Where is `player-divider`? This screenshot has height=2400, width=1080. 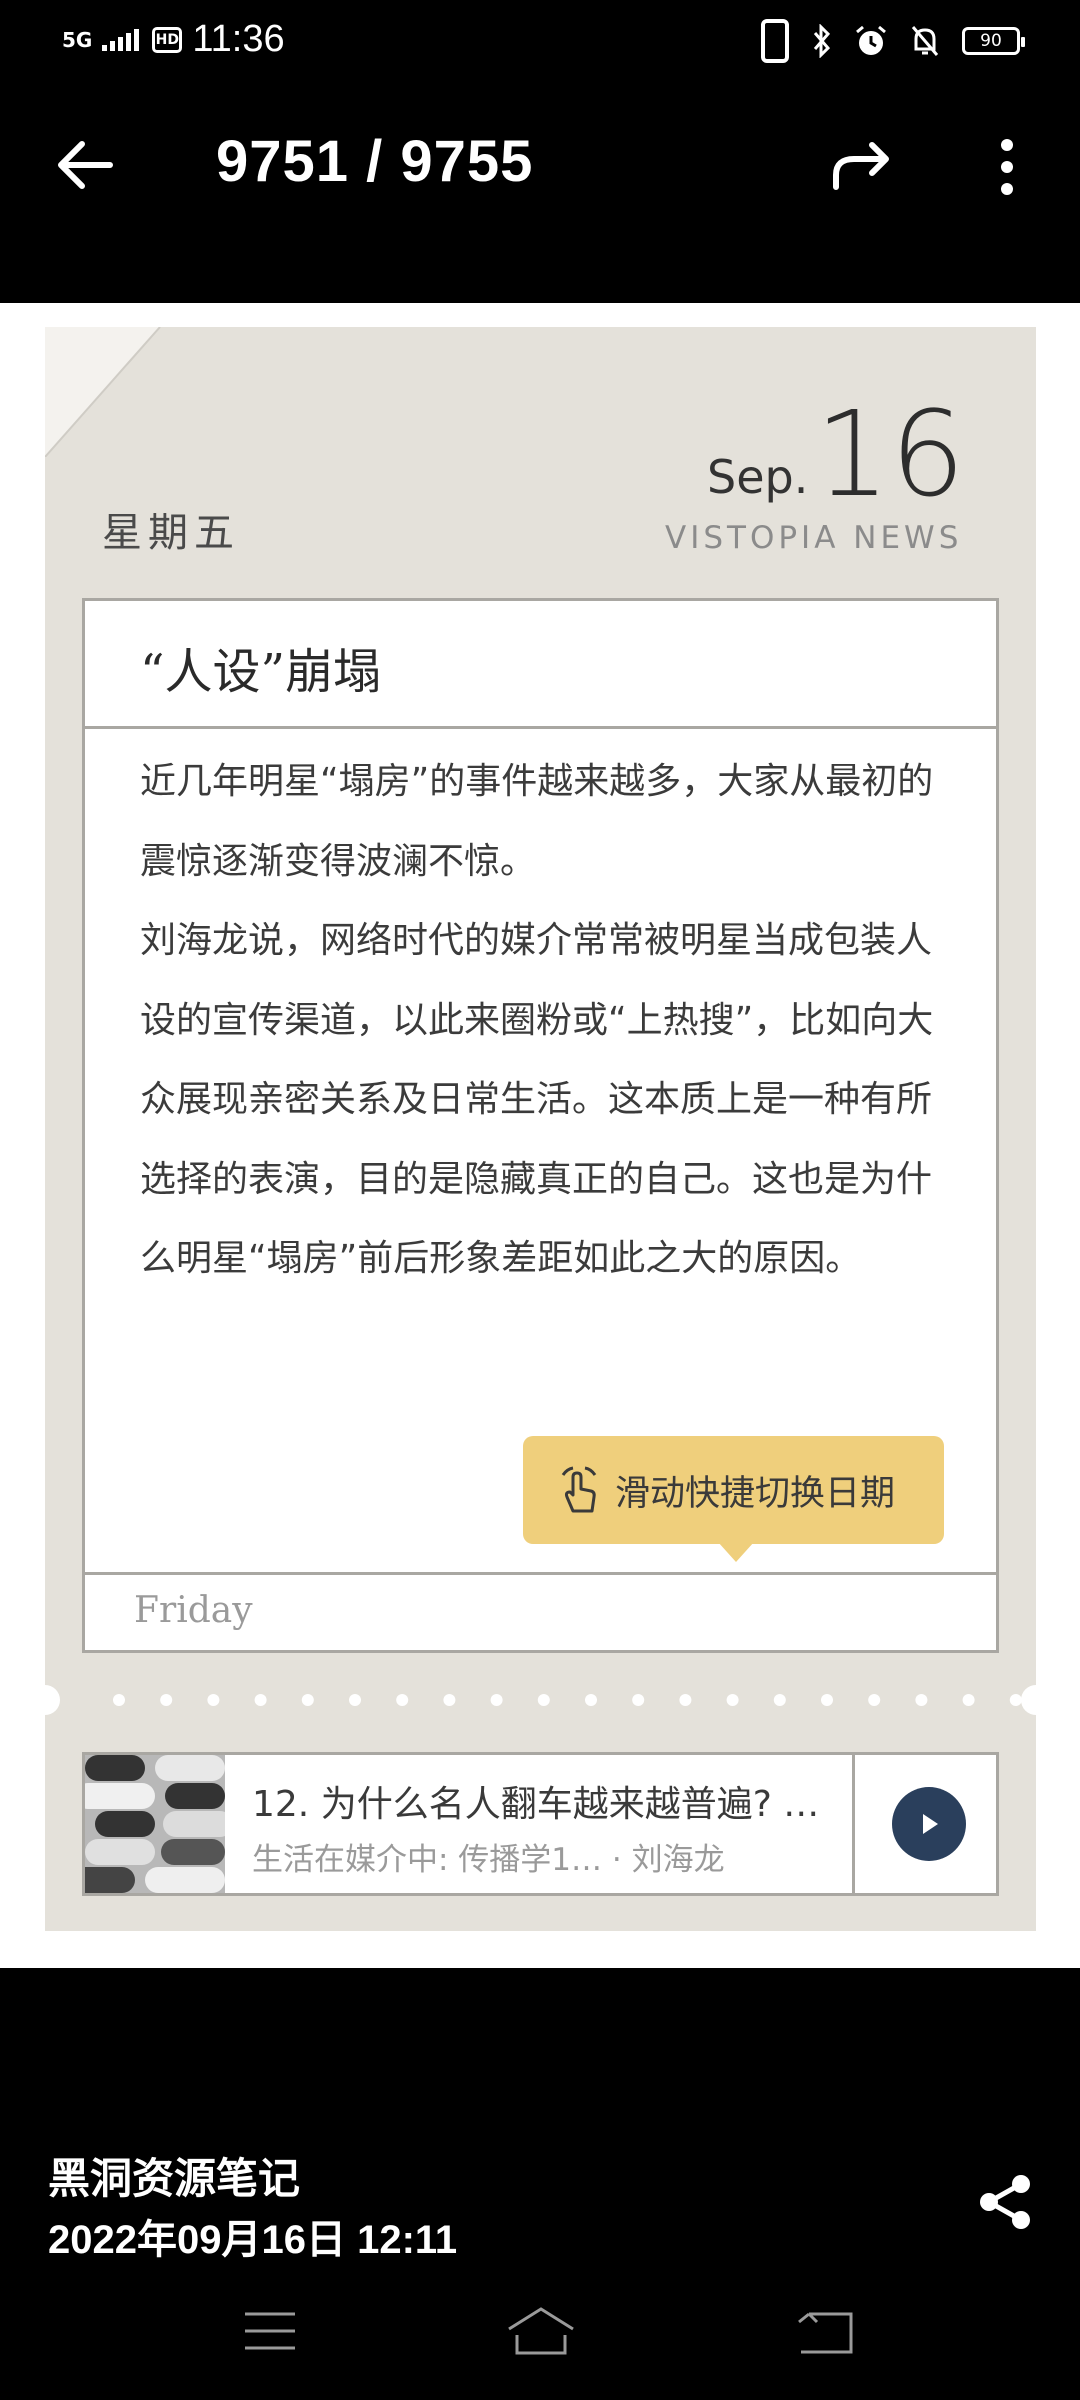 player-divider is located at coordinates (853, 1824).